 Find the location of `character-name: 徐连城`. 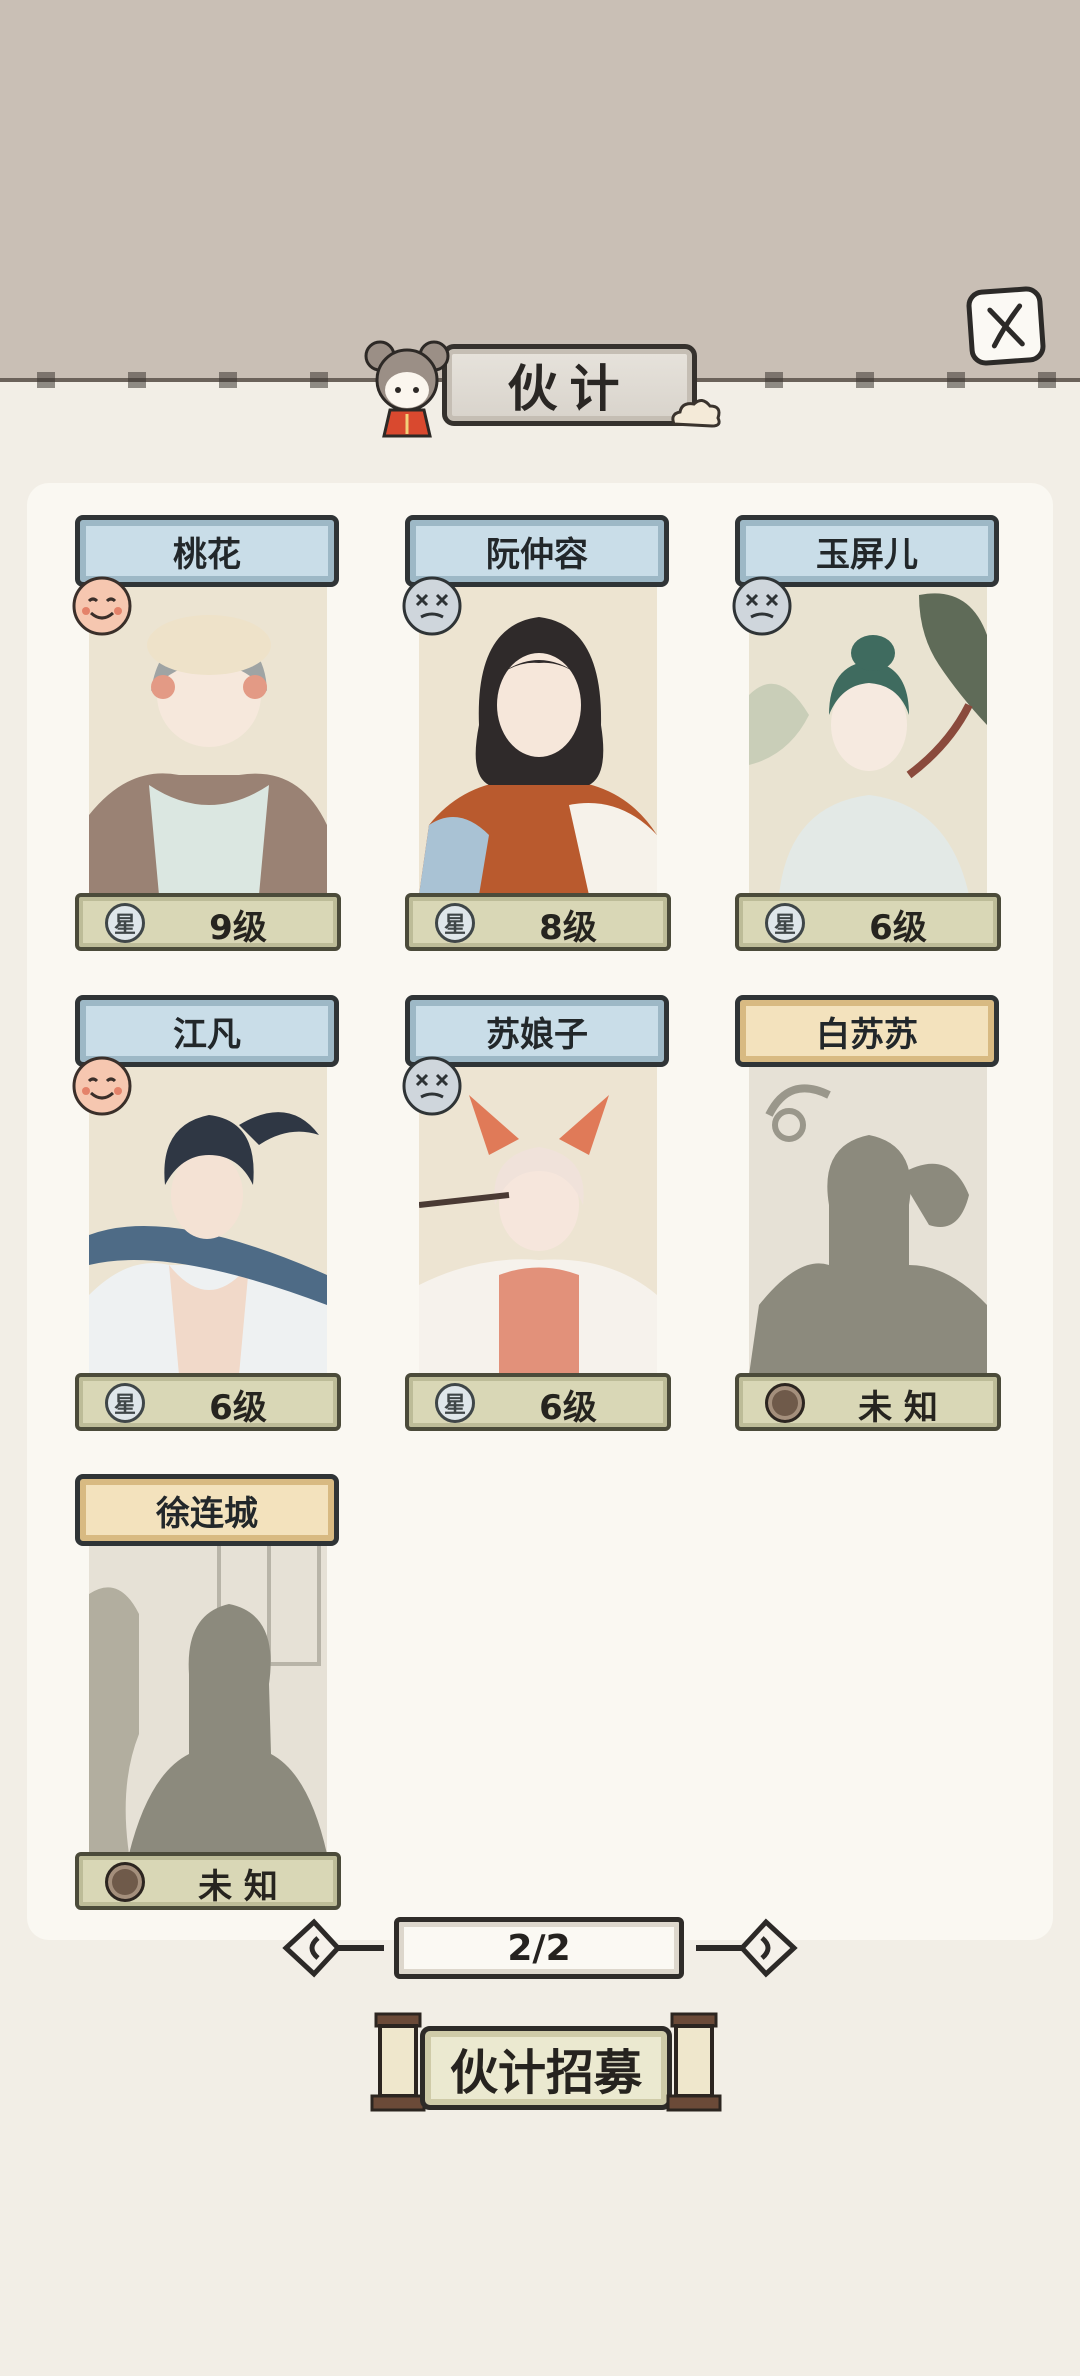

character-name: 徐连城 is located at coordinates (207, 1513).